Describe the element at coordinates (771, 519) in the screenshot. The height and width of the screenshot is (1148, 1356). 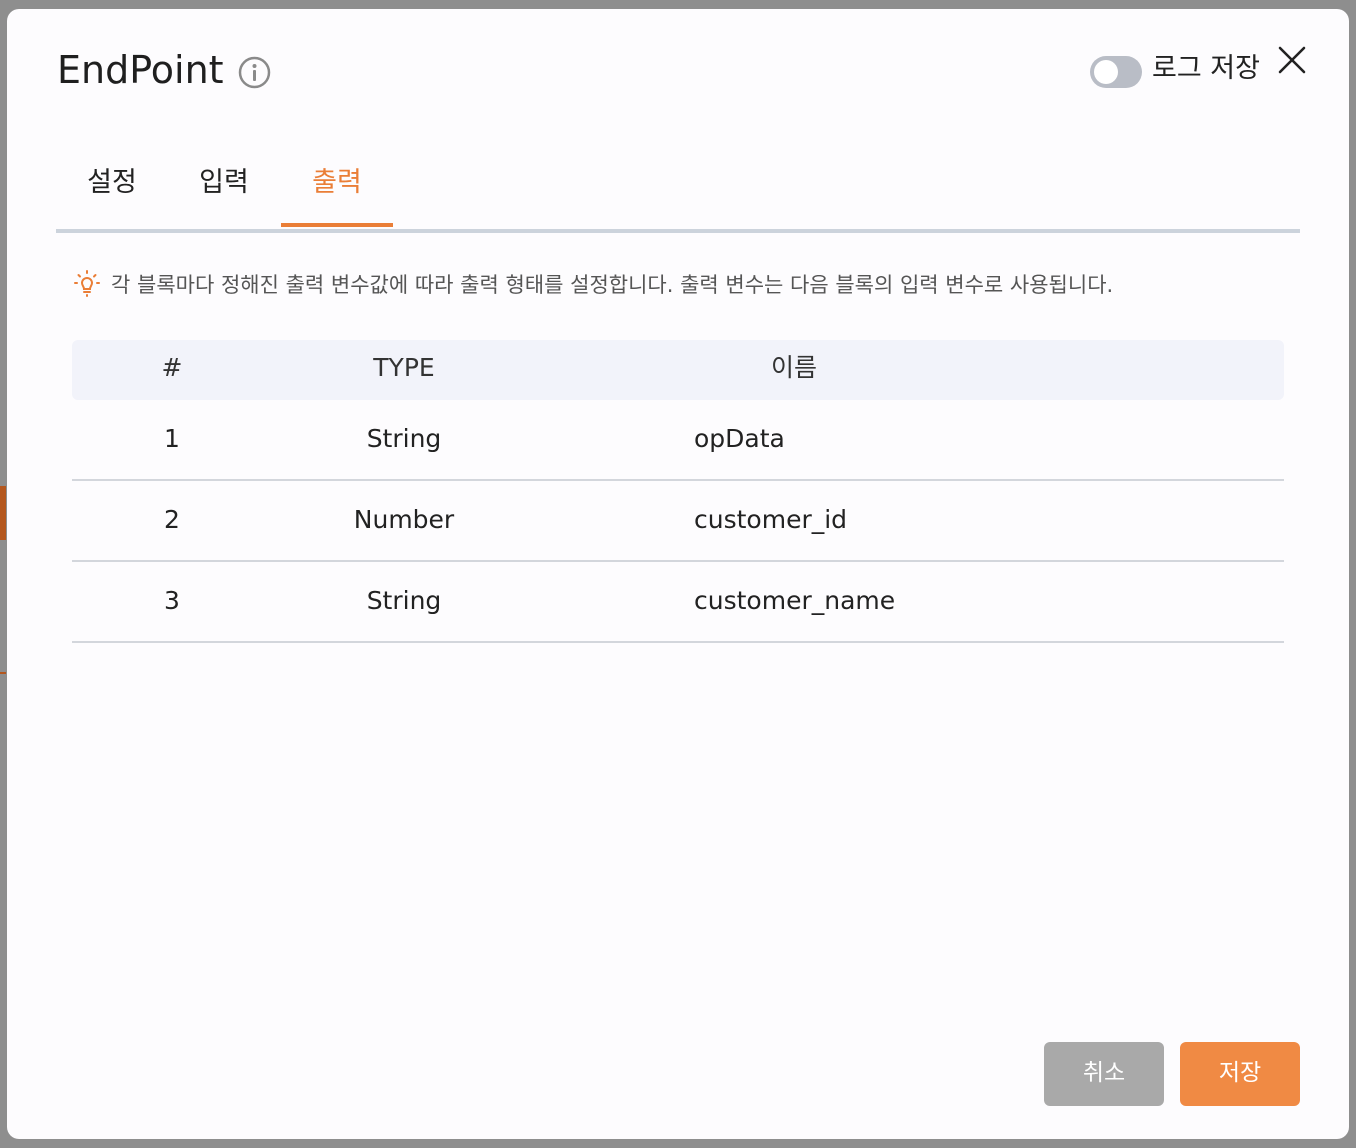
I see `row-name: customer_id` at that location.